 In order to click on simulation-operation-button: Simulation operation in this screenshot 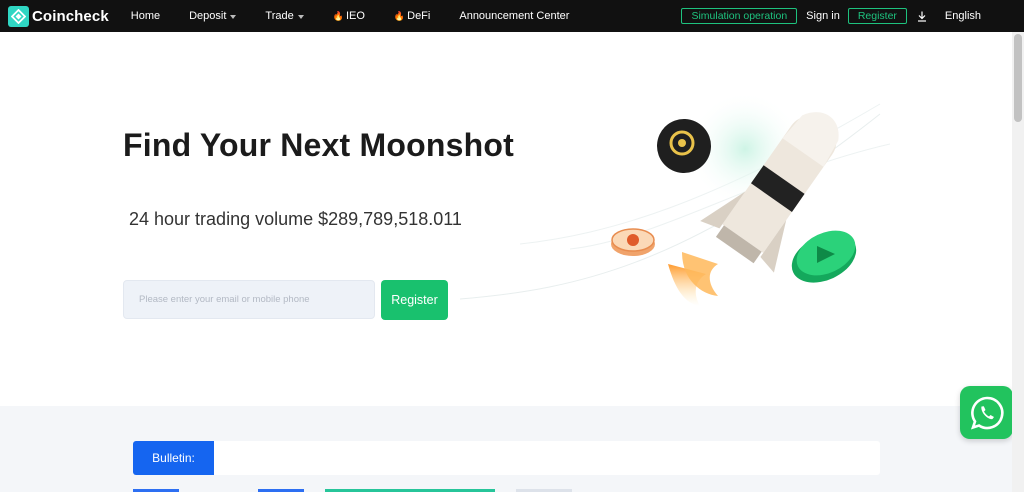, I will do `click(739, 16)`.